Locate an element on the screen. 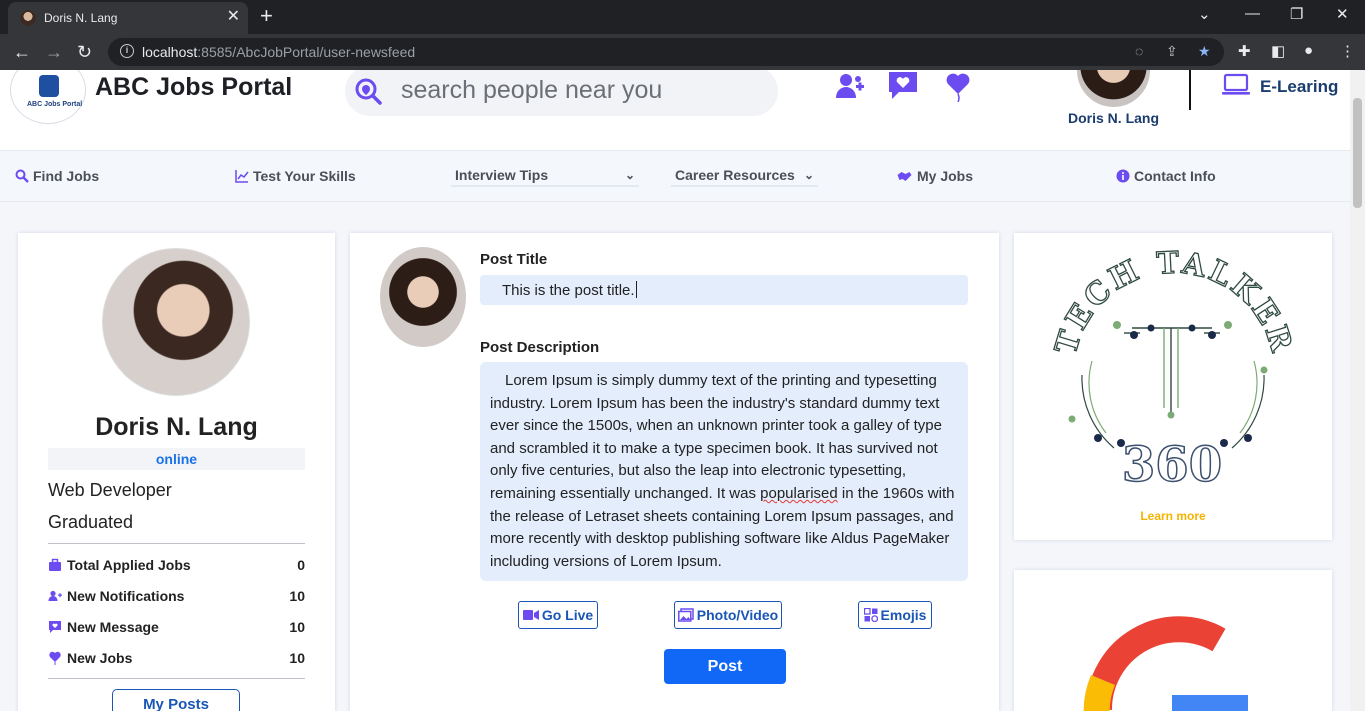  nav-interview-tips-dropdown: Interview Tips ⌄ is located at coordinates (545, 176).